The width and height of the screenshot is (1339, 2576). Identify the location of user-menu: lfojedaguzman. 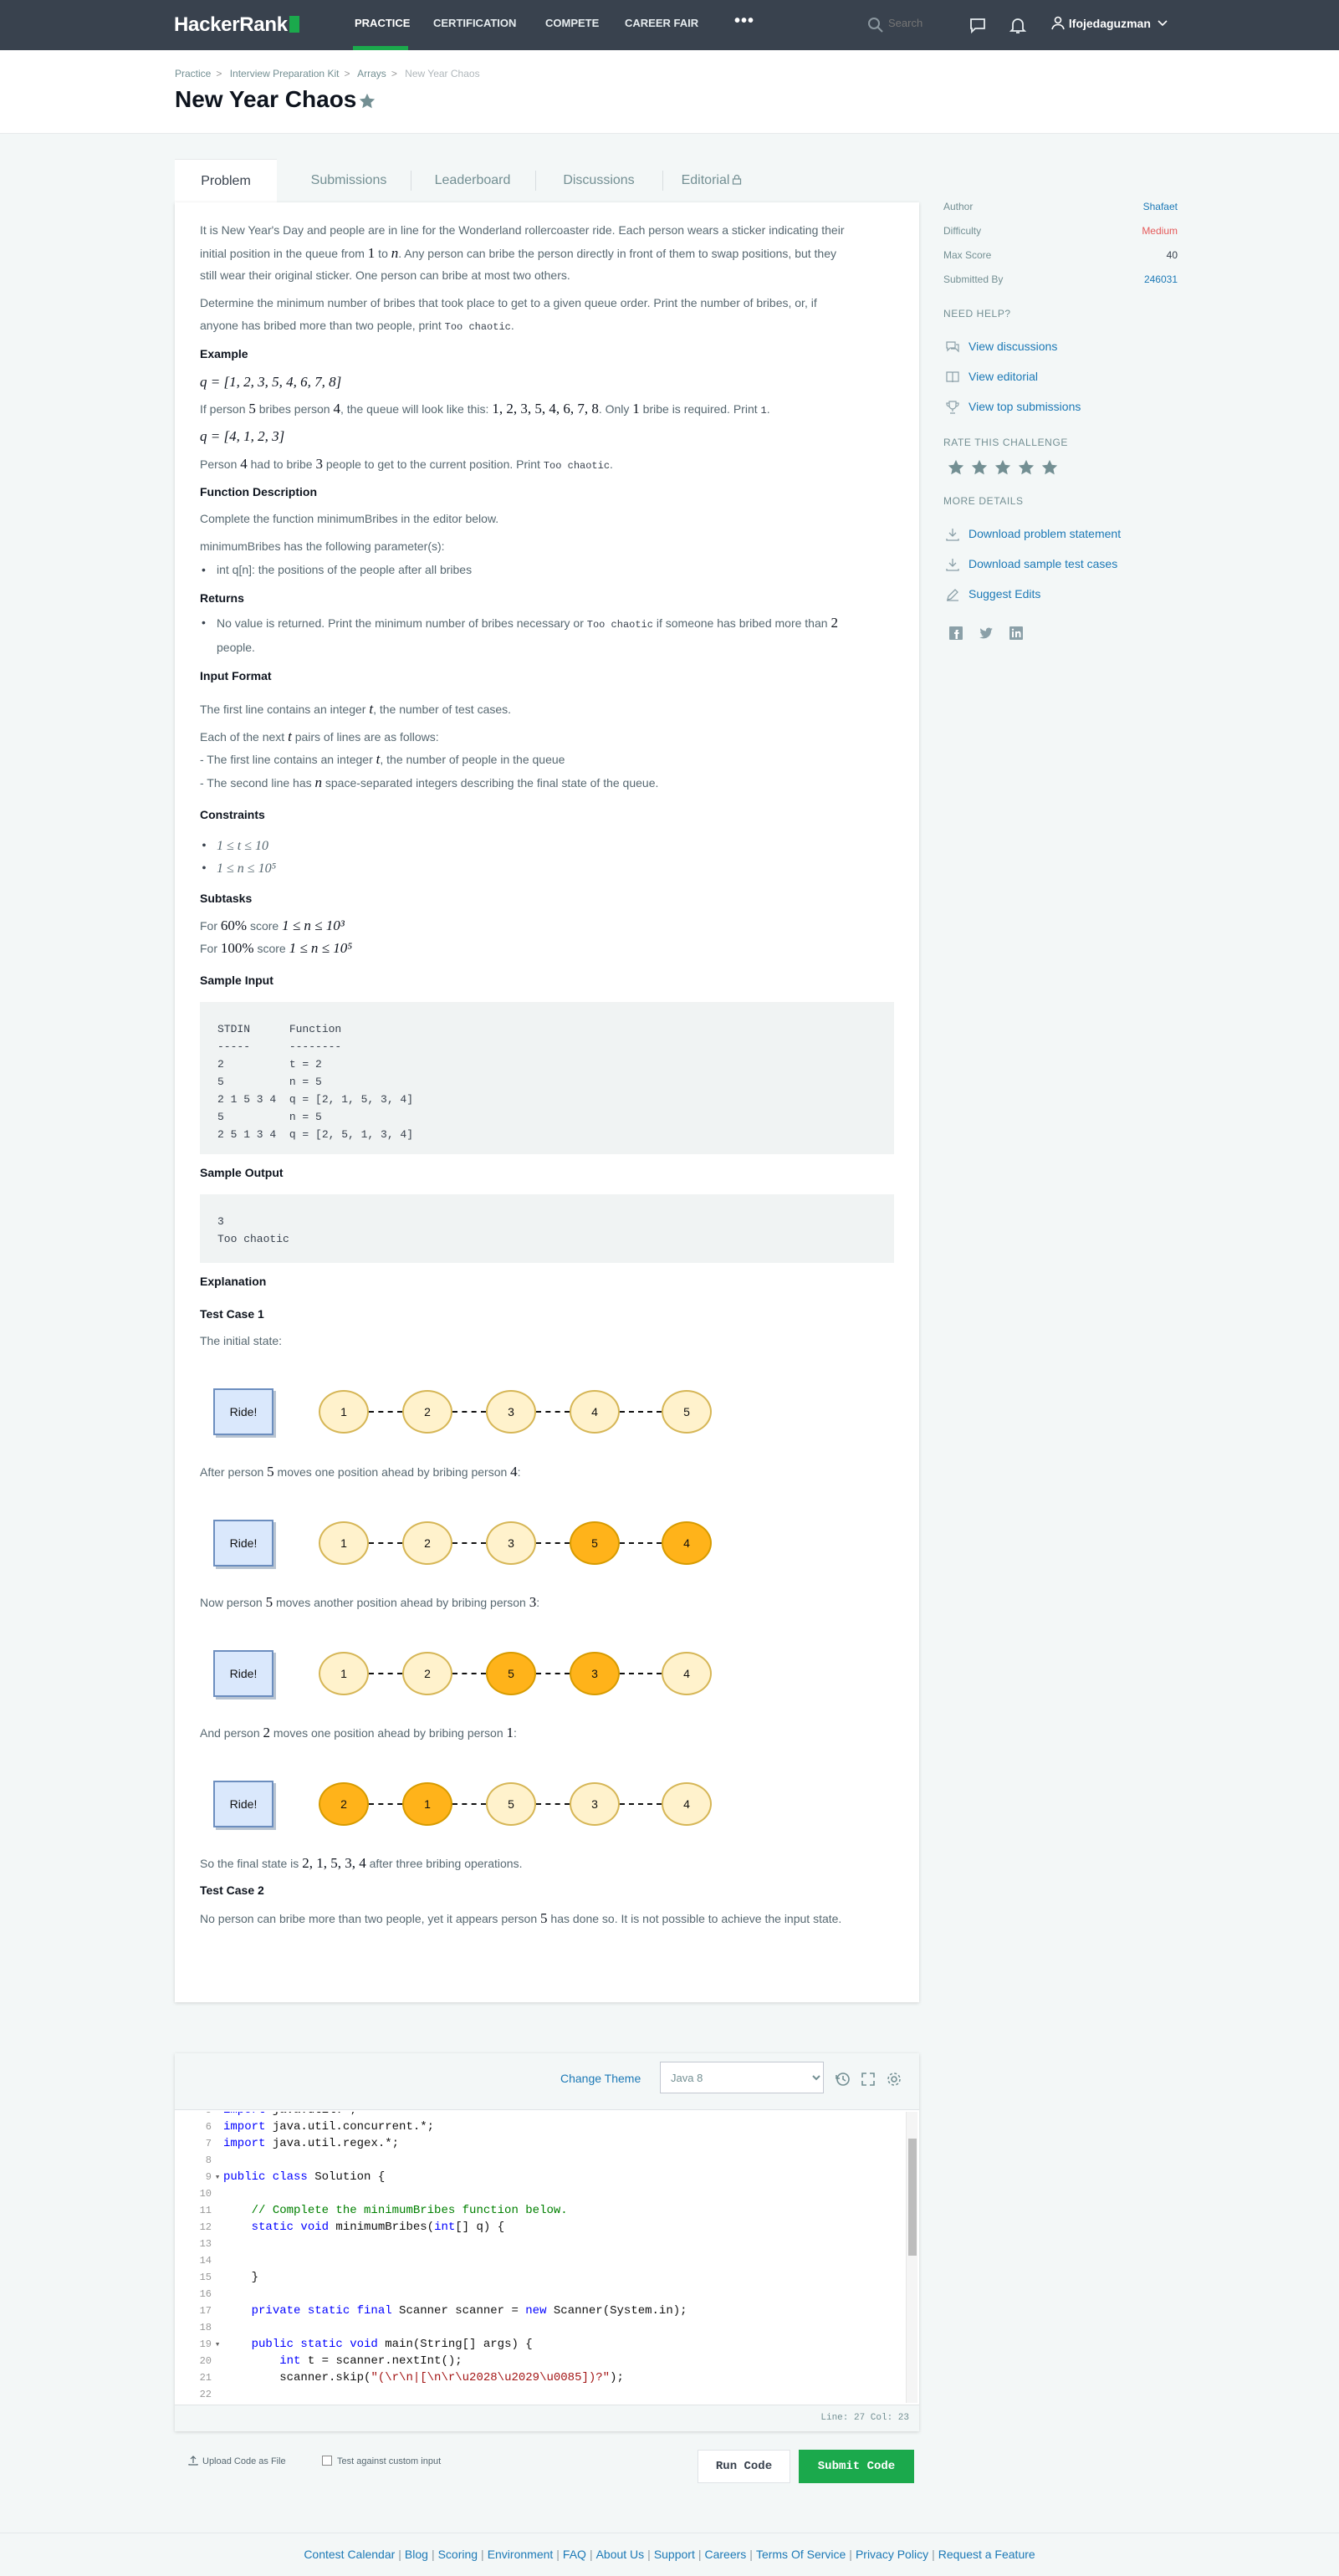
(1109, 22).